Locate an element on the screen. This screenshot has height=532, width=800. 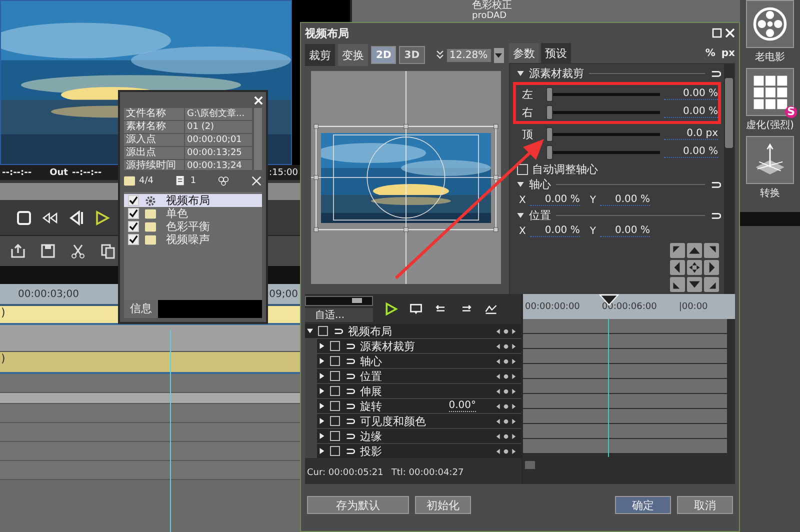
out-label: Out is located at coordinates (59, 173).